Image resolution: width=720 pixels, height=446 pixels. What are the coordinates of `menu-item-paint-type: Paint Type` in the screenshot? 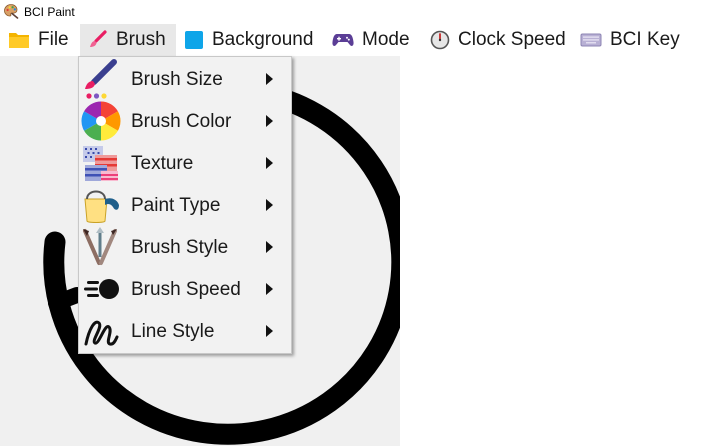 It's located at (185, 205).